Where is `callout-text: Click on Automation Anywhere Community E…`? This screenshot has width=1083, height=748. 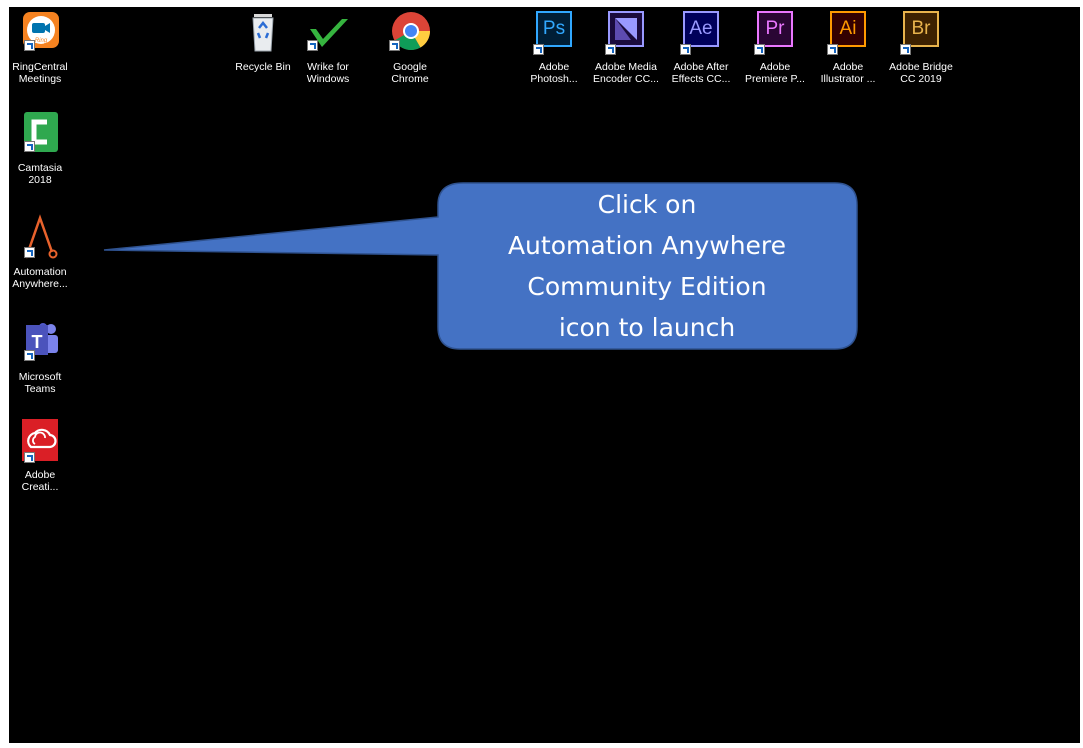 callout-text: Click on Automation Anywhere Community E… is located at coordinates (647, 266).